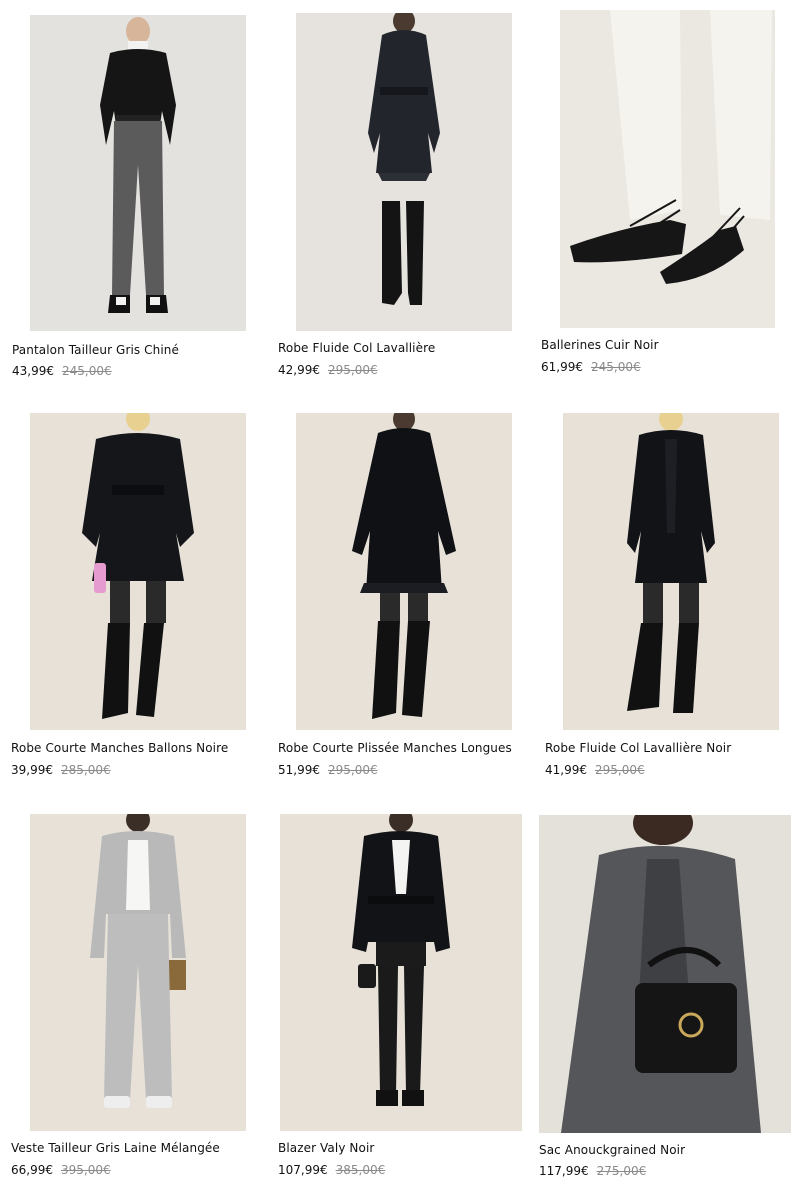 Image resolution: width=800 pixels, height=1188 pixels. What do you see at coordinates (356, 348) in the screenshot?
I see `product-name: Robe Fluide Col Lavallière` at bounding box center [356, 348].